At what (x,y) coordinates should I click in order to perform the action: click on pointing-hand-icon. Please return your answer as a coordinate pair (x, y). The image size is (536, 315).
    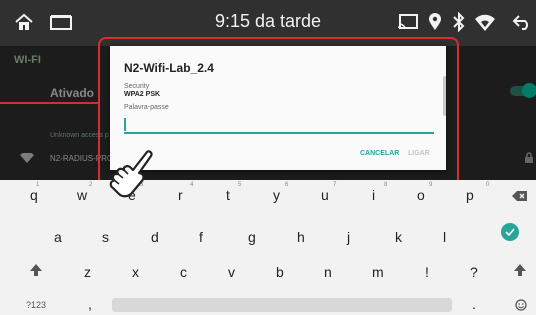
    Looking at the image, I should click on (131, 174).